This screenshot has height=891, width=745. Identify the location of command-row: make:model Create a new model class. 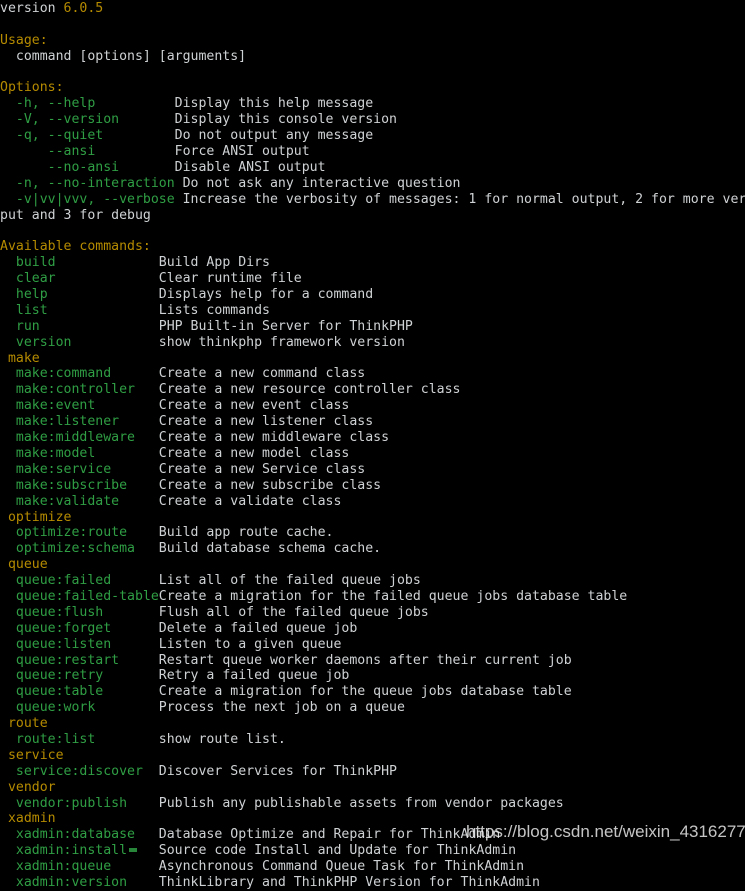
(372, 454).